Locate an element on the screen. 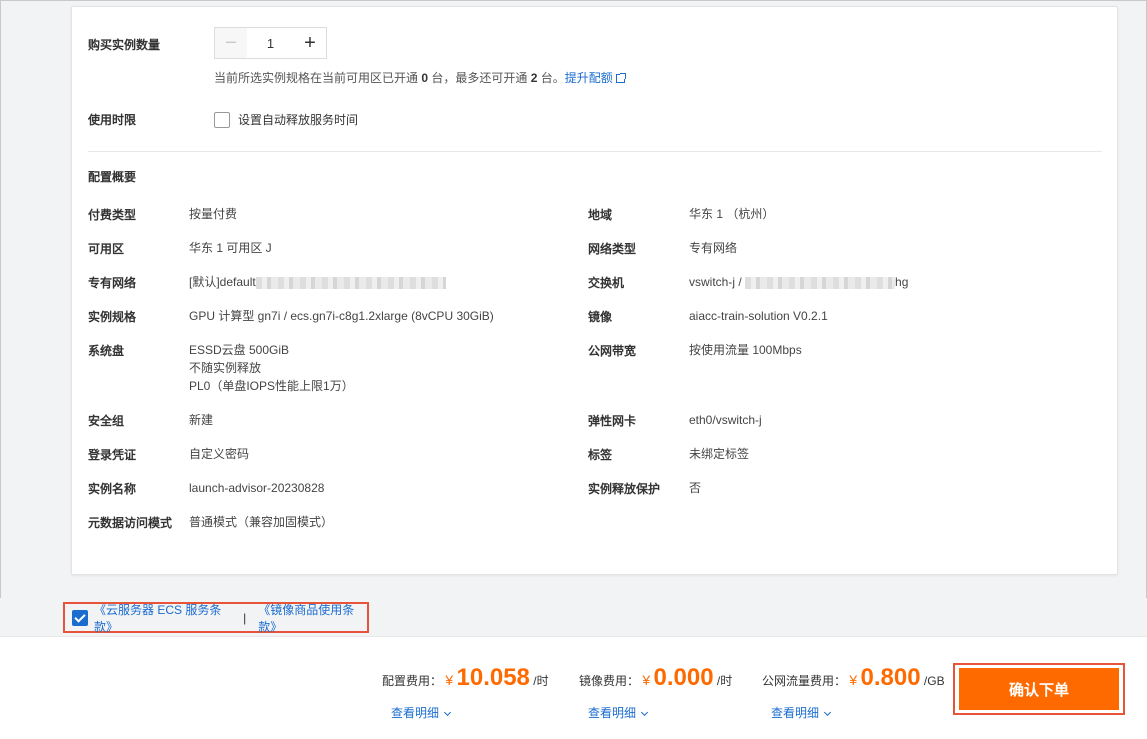  system-disk-line1: ESSD云盘 500GiB is located at coordinates (239, 350).